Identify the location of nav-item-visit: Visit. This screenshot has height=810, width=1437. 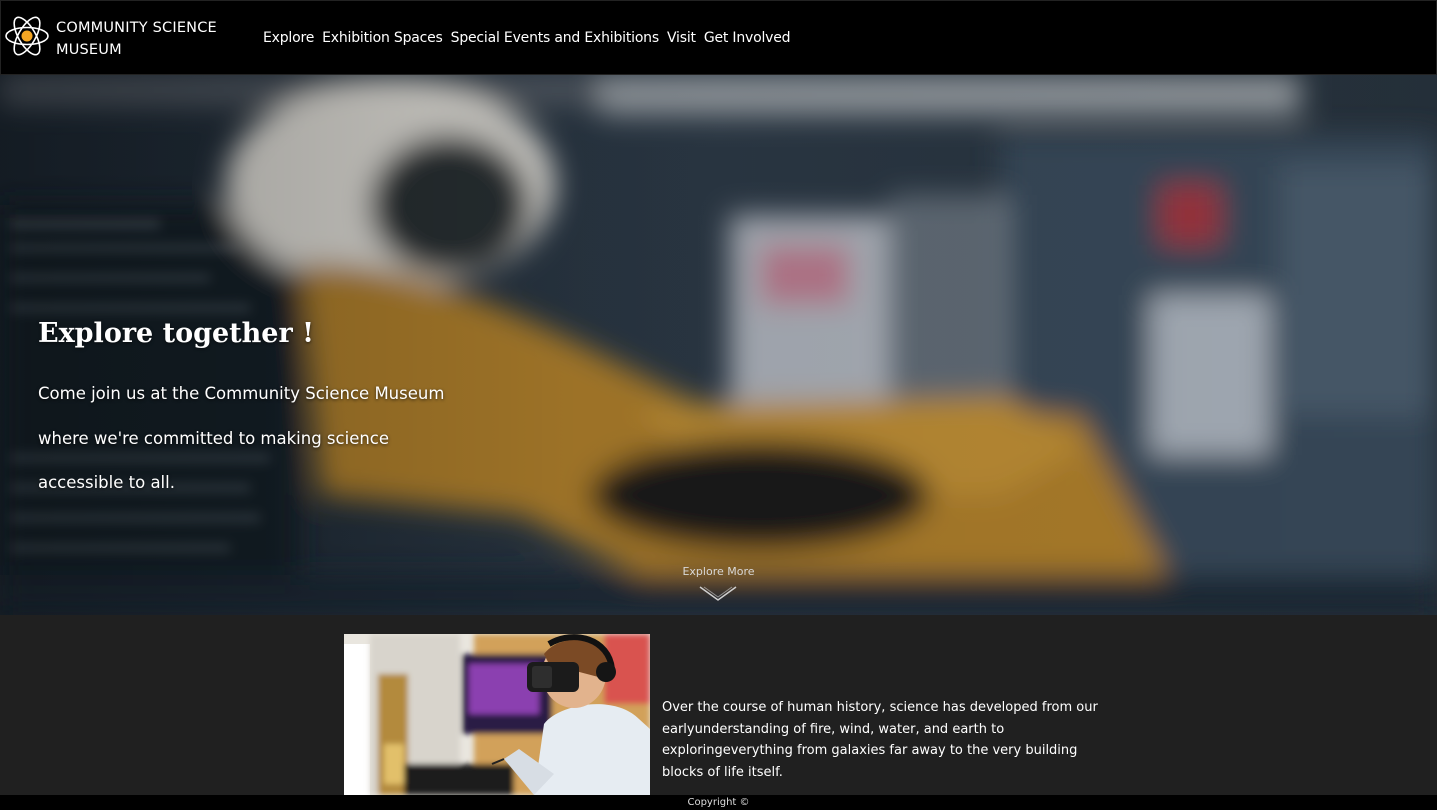
(681, 38).